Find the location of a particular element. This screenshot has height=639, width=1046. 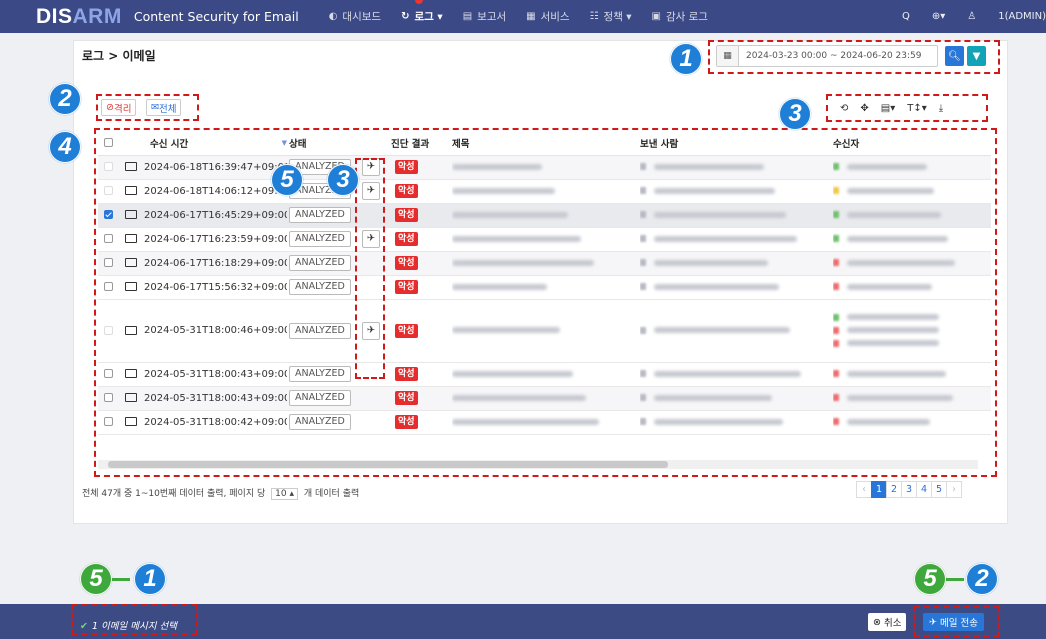

filter-button: ▼ is located at coordinates (976, 56).